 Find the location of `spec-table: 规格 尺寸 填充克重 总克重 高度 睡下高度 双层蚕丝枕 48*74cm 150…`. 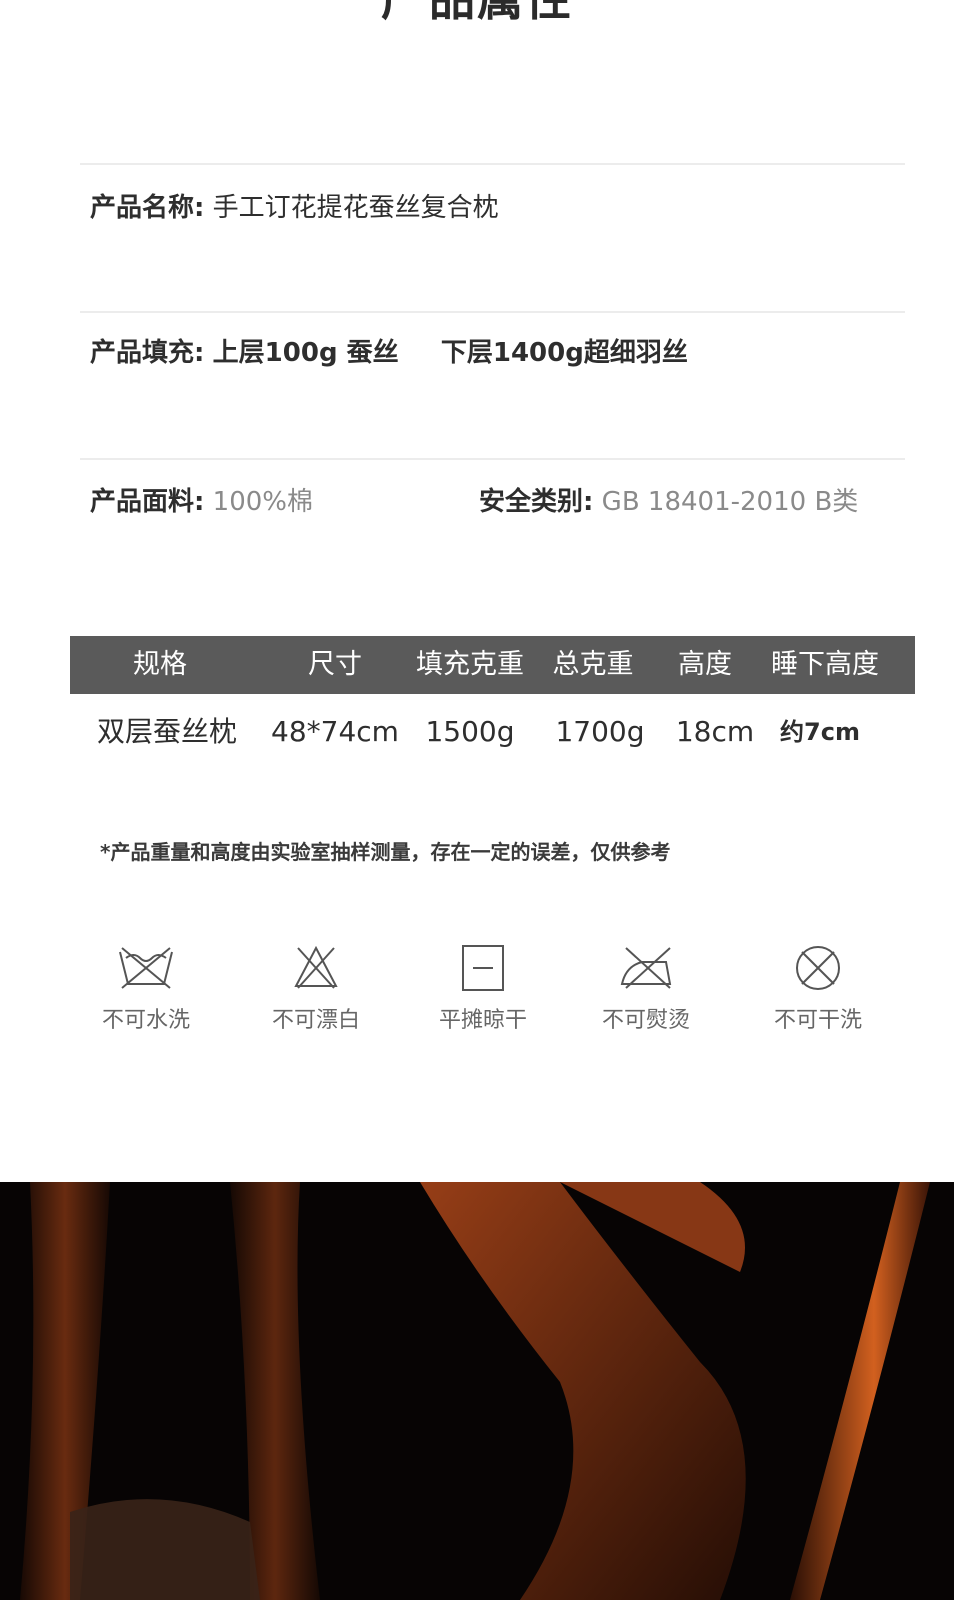

spec-table: 规格 尺寸 填充克重 总克重 高度 睡下高度 双层蚕丝枕 48*74cm 150… is located at coordinates (492, 703).